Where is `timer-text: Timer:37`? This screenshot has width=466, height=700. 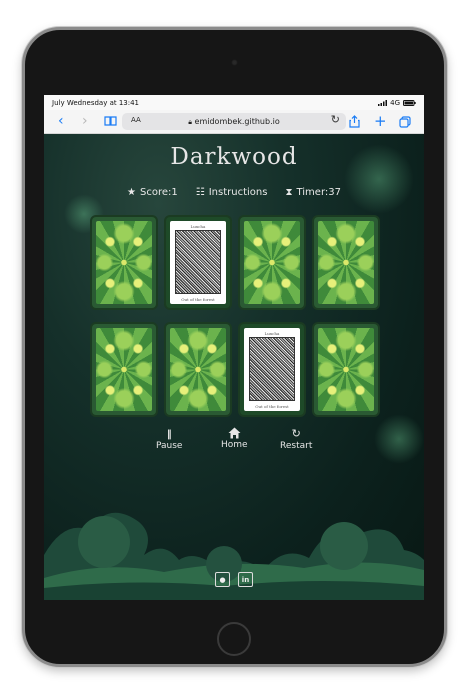
timer-text: Timer:37 is located at coordinates (318, 192).